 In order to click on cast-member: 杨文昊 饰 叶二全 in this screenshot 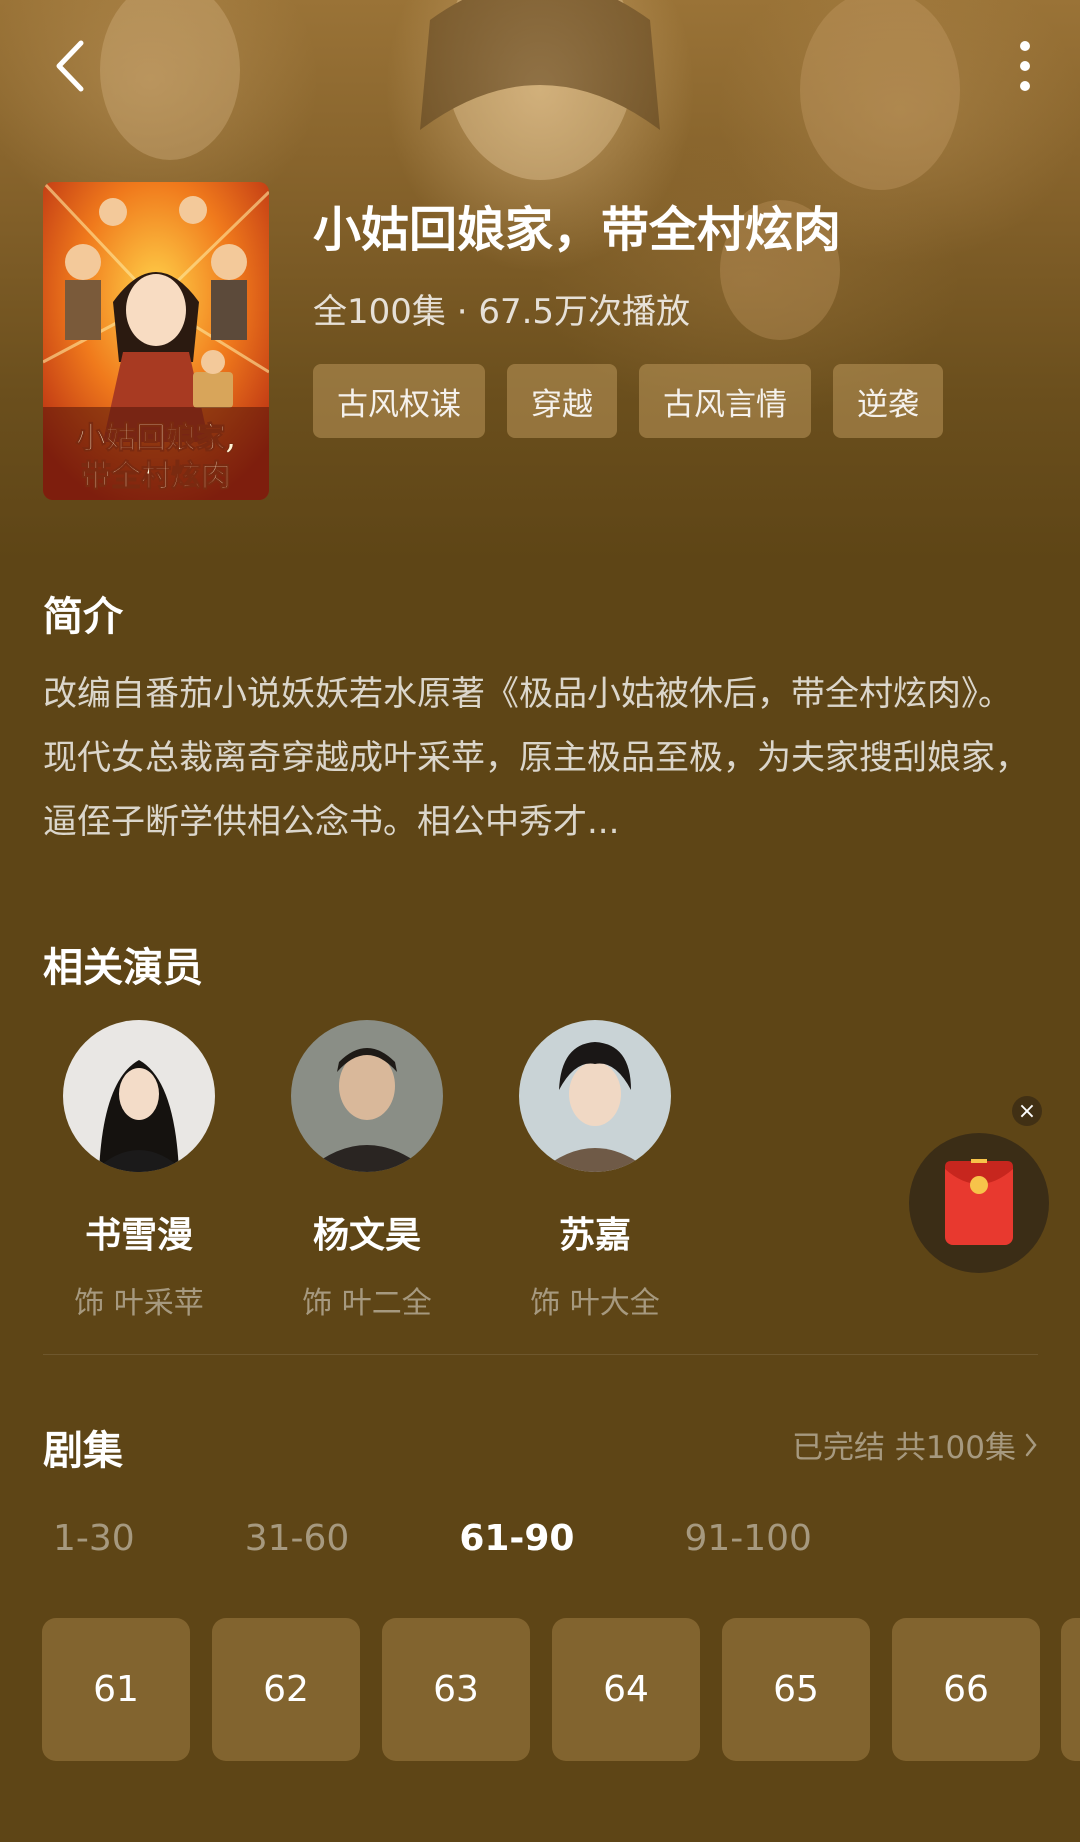, I will do `click(367, 1171)`.